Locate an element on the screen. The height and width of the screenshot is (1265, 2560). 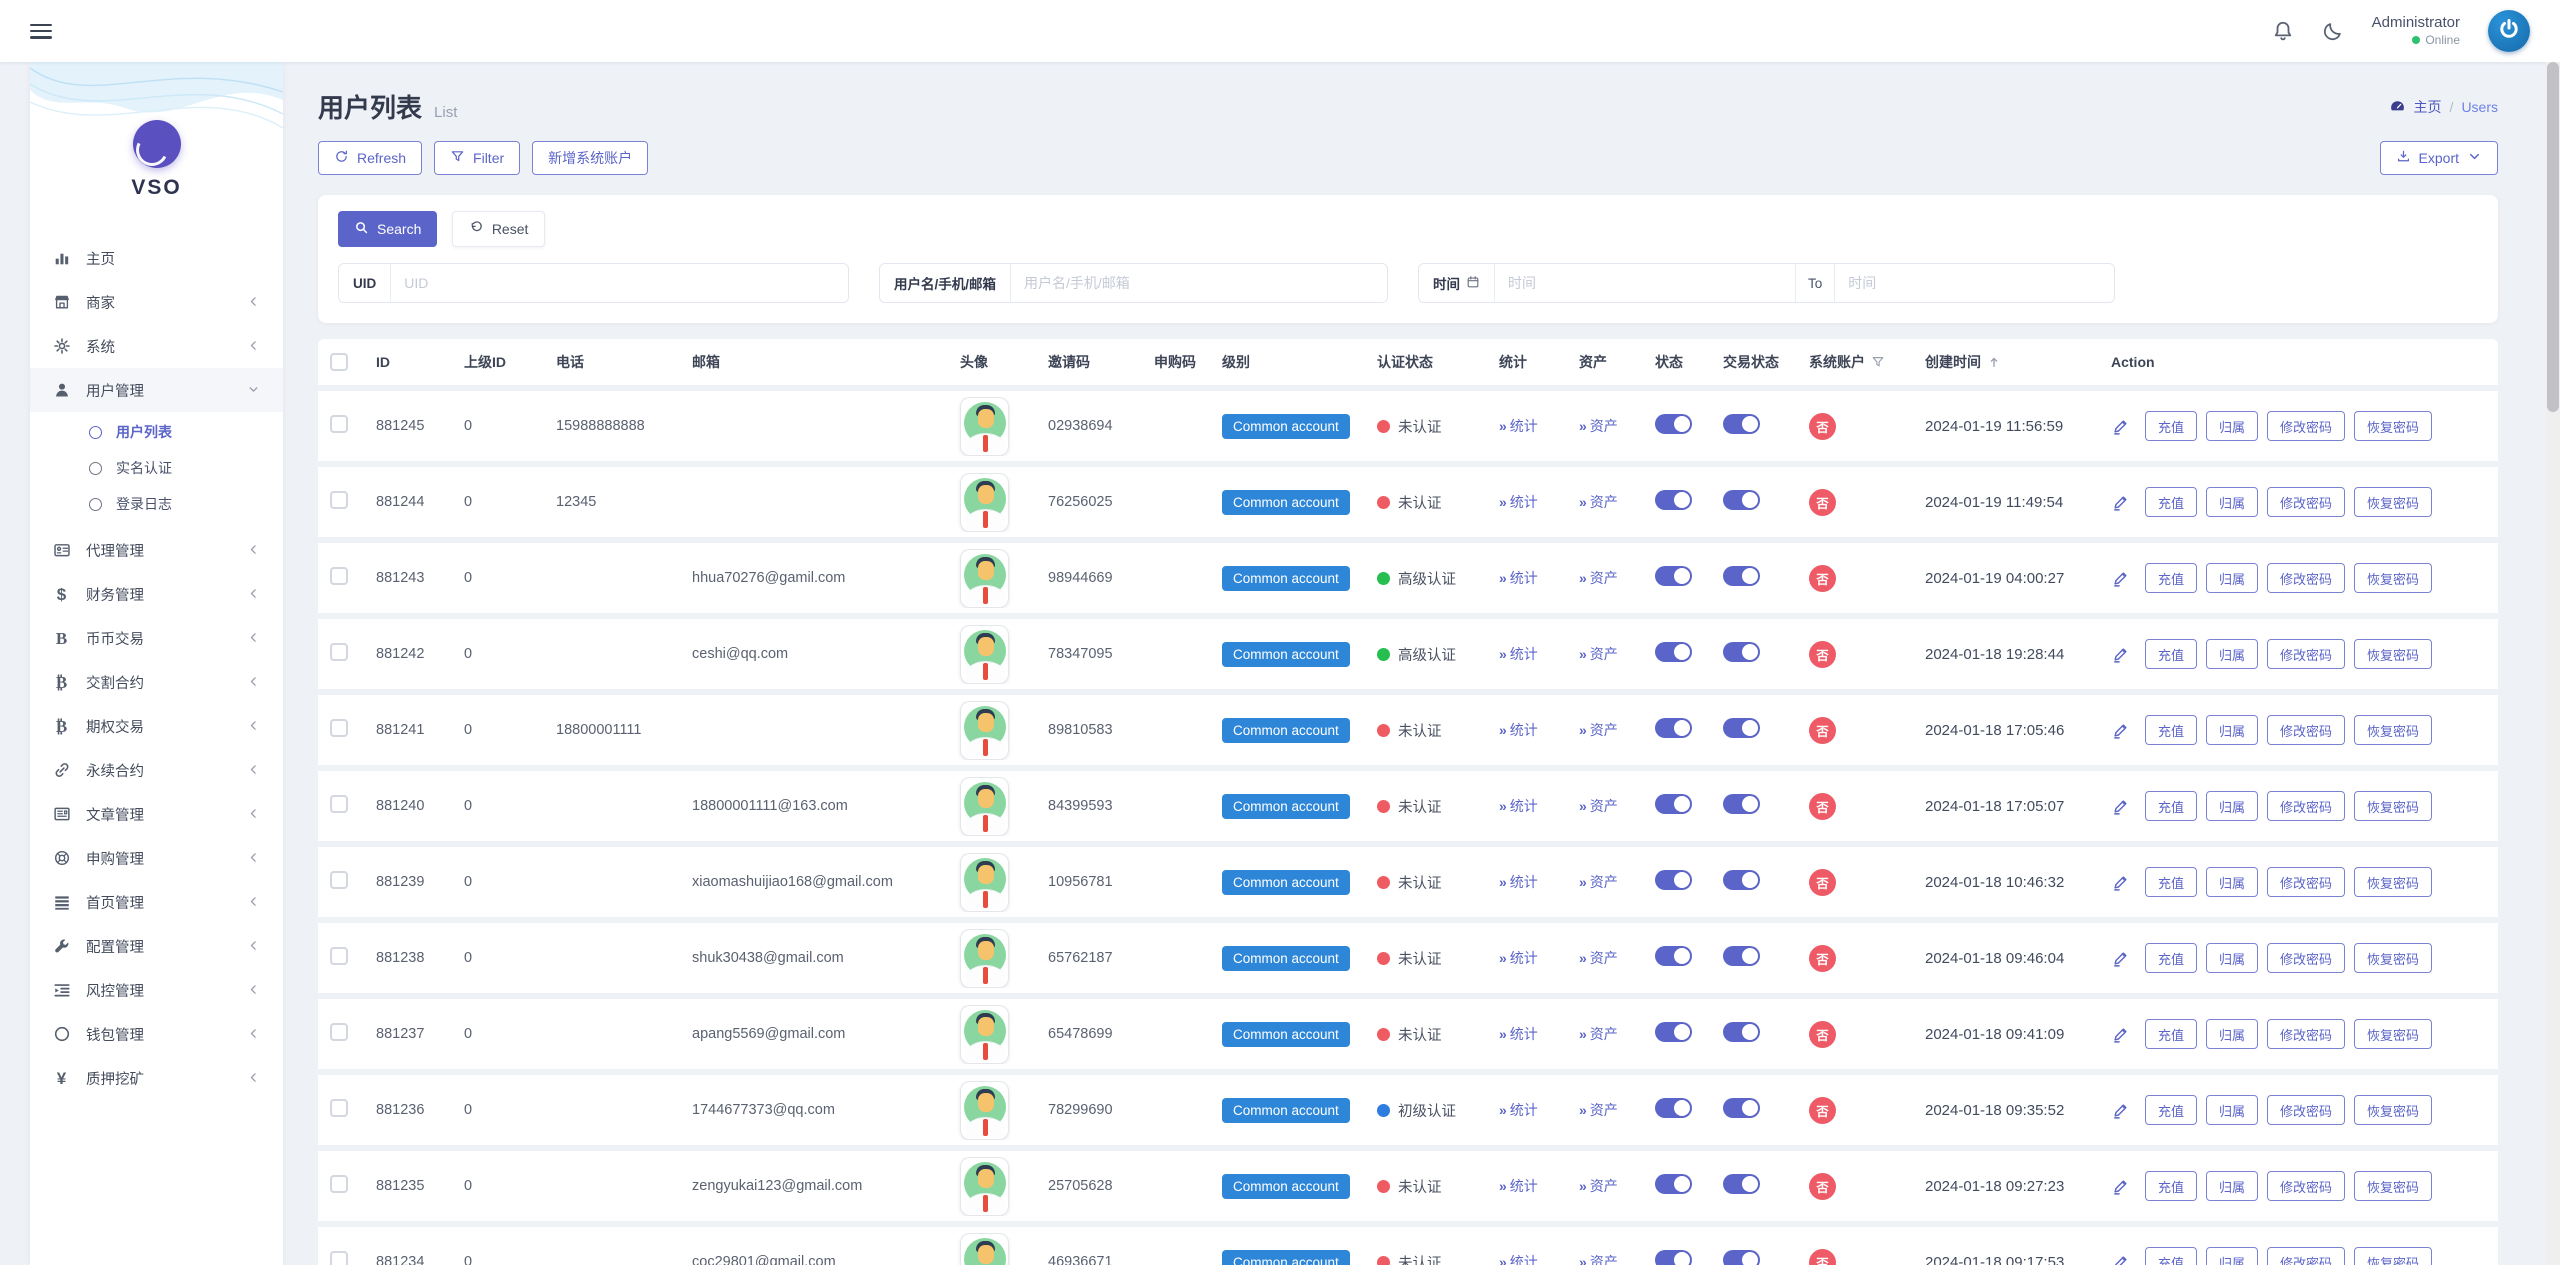
sidebar-item: 商家 is located at coordinates (156, 302).